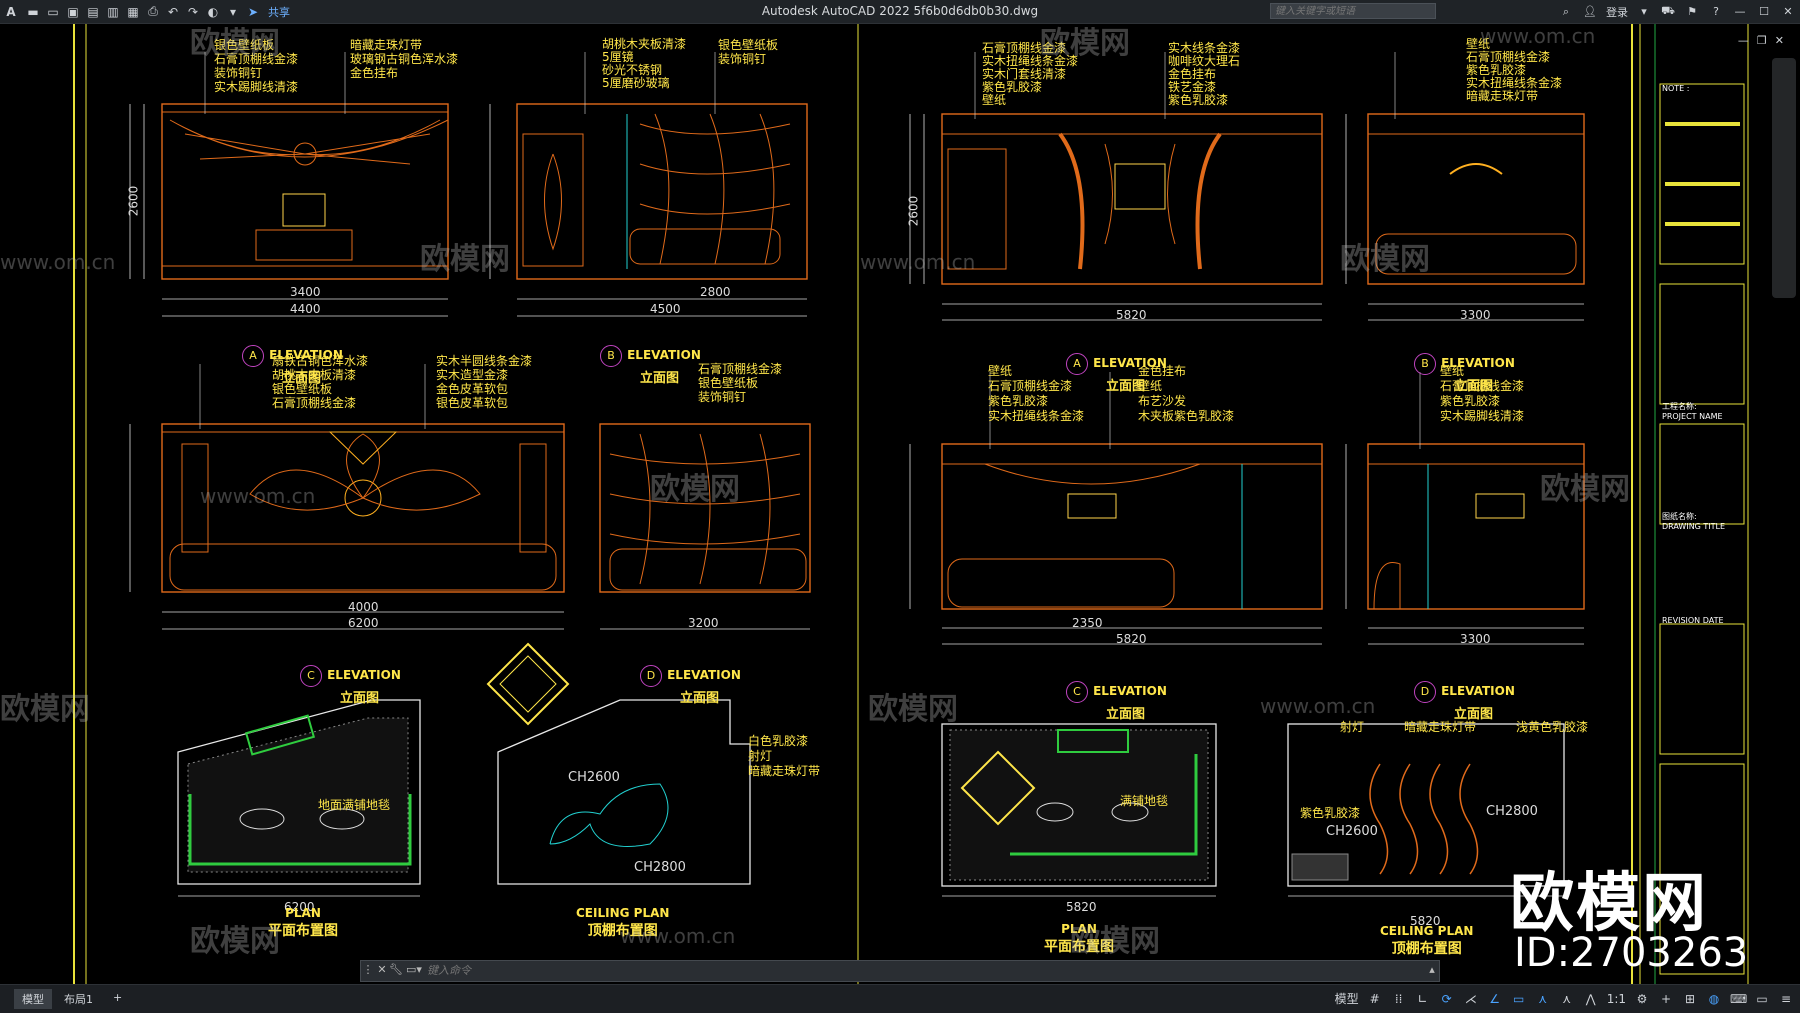 The image size is (1800, 1013). What do you see at coordinates (396, 971) in the screenshot?
I see `command-settings-icon: 🔧︎` at bounding box center [396, 971].